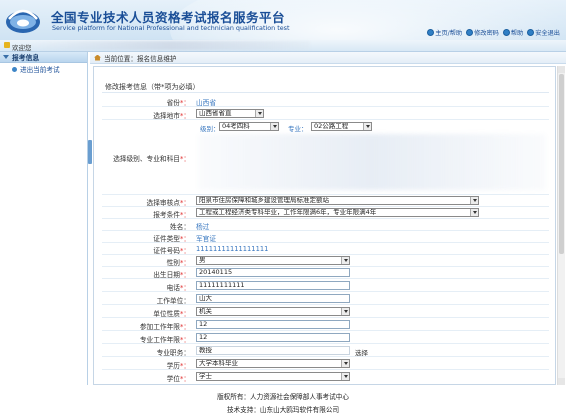 The width and height of the screenshot is (566, 419). Describe the element at coordinates (90, 152) in the screenshot. I see `sidebar-toggle-handle` at that location.